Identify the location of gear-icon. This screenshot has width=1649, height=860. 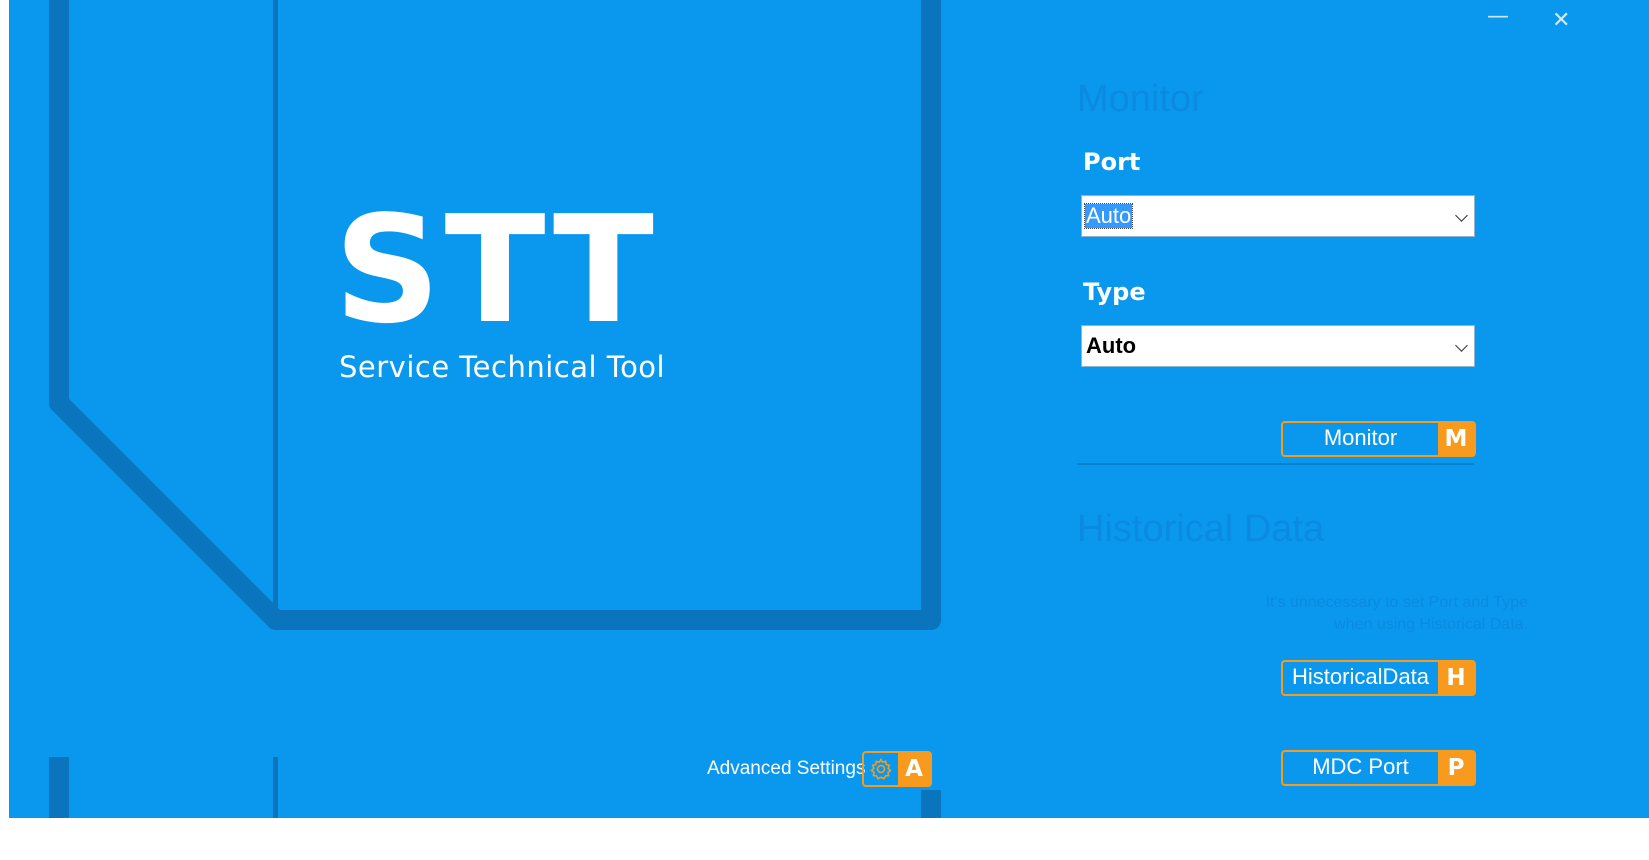
(881, 769).